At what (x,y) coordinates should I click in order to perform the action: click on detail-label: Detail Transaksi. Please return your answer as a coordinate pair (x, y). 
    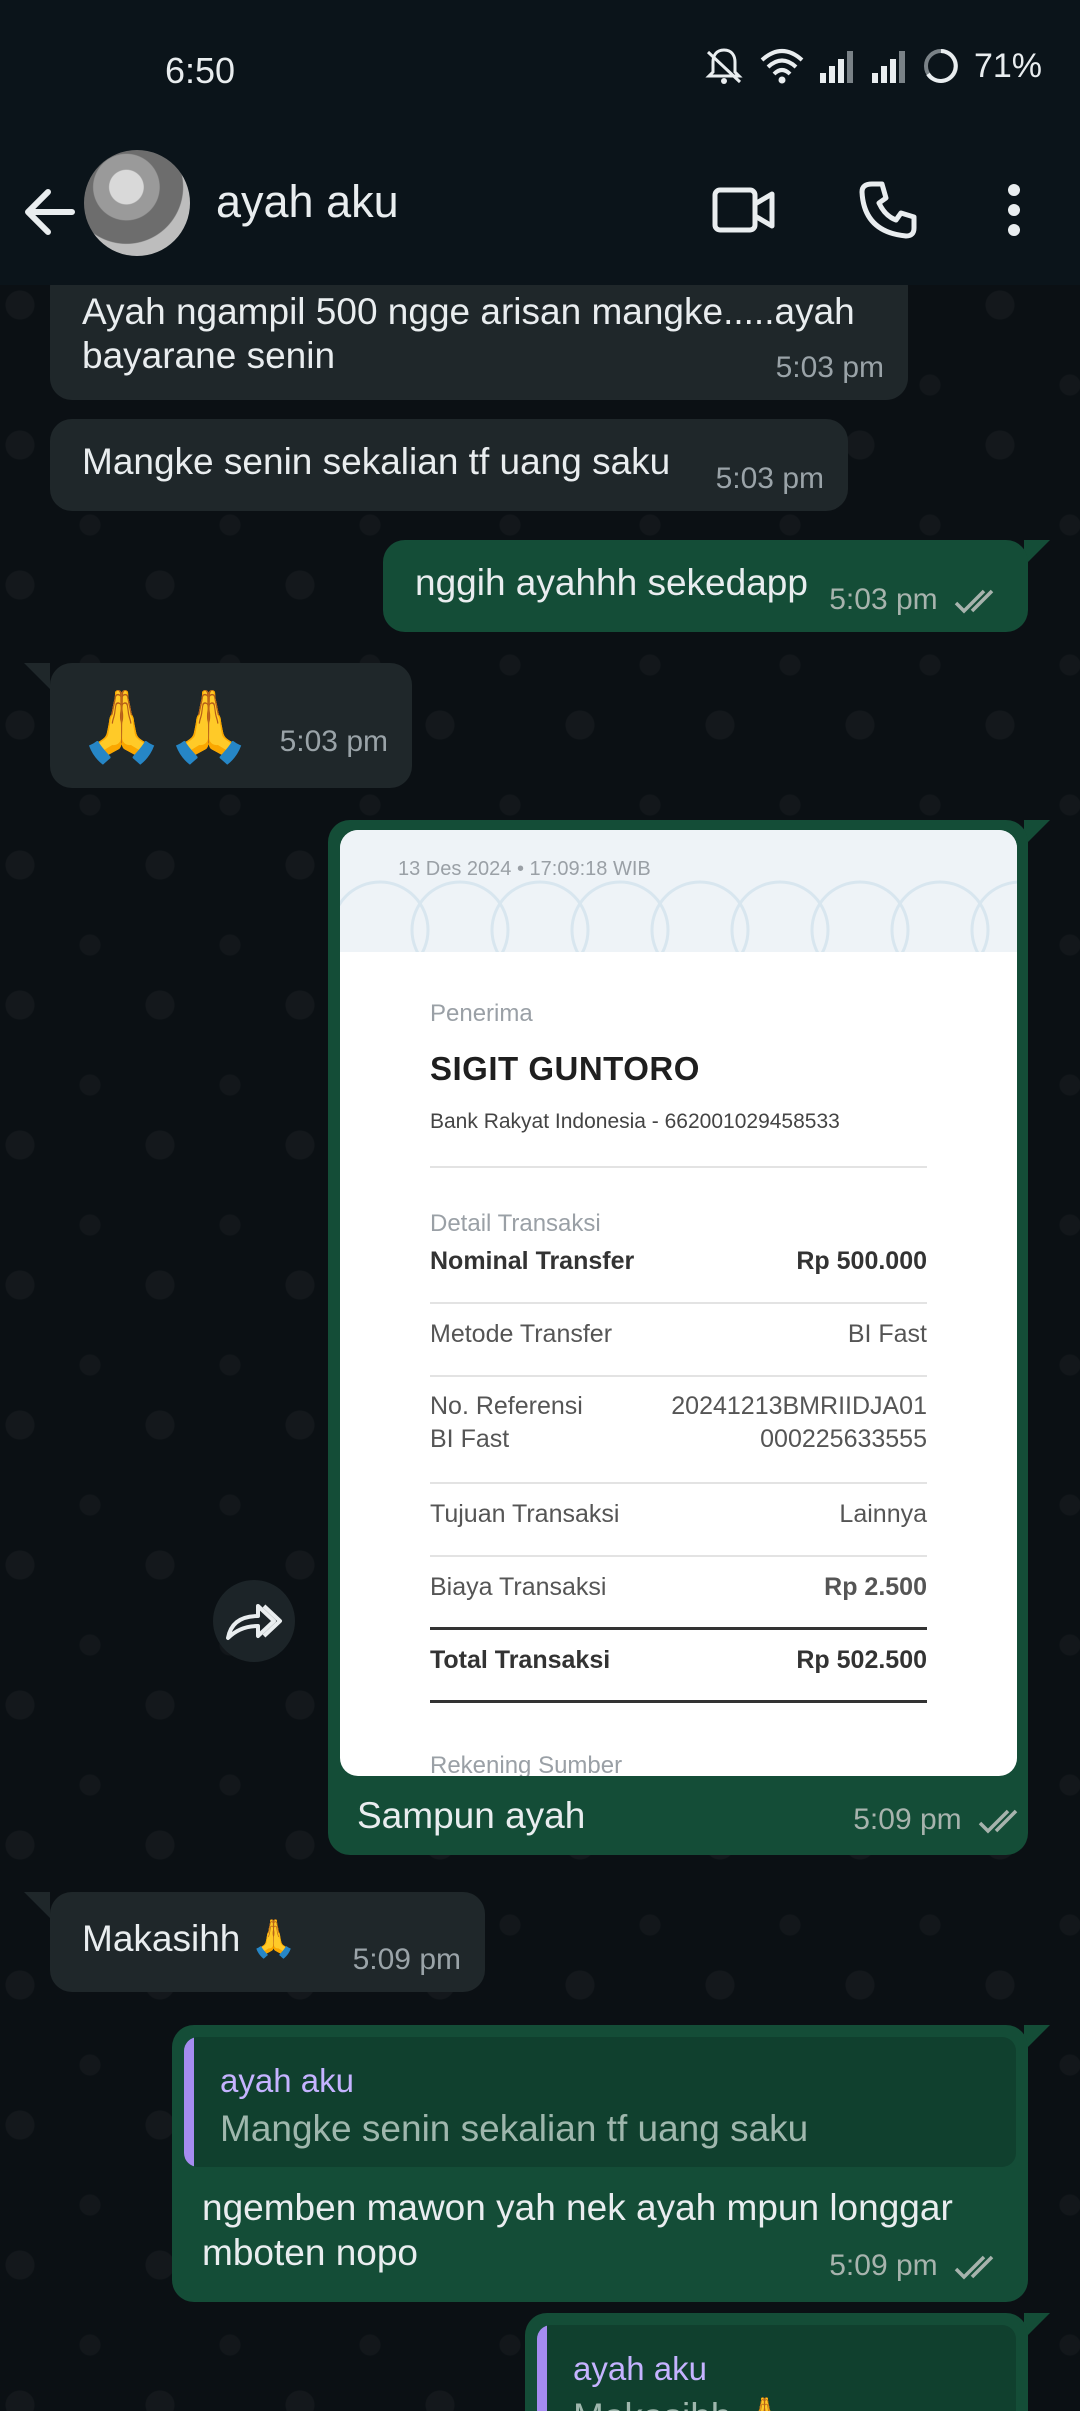
    Looking at the image, I should click on (515, 1223).